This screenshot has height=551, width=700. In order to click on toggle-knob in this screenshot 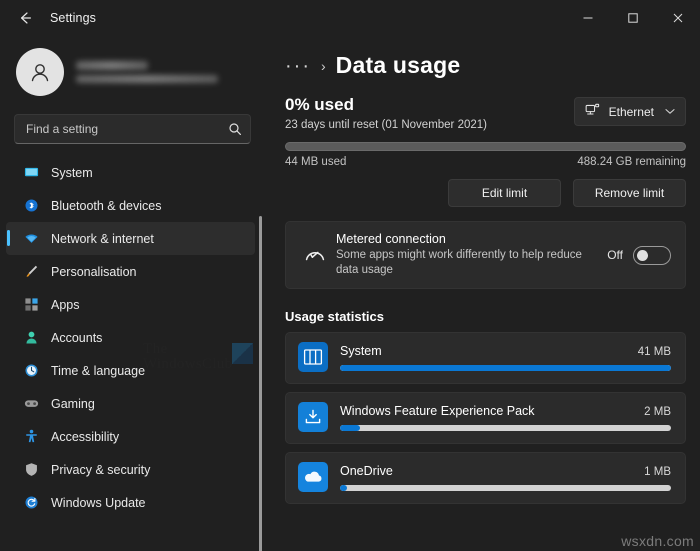, I will do `click(642, 255)`.